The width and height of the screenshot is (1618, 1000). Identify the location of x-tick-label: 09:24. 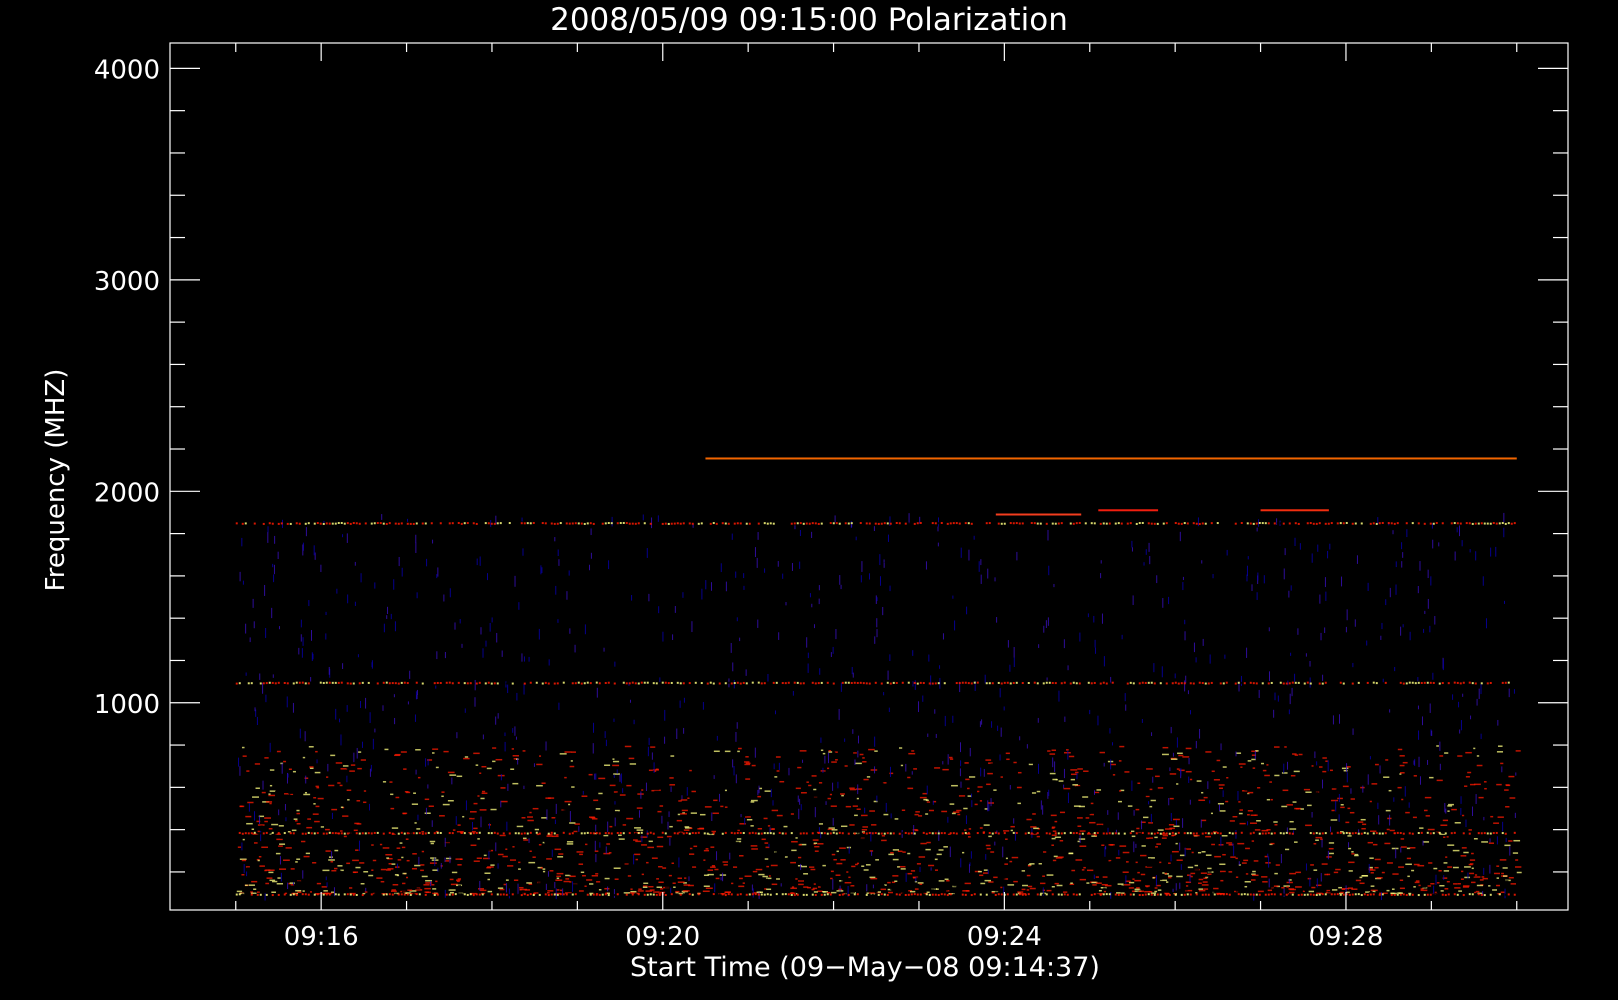
(1004, 937).